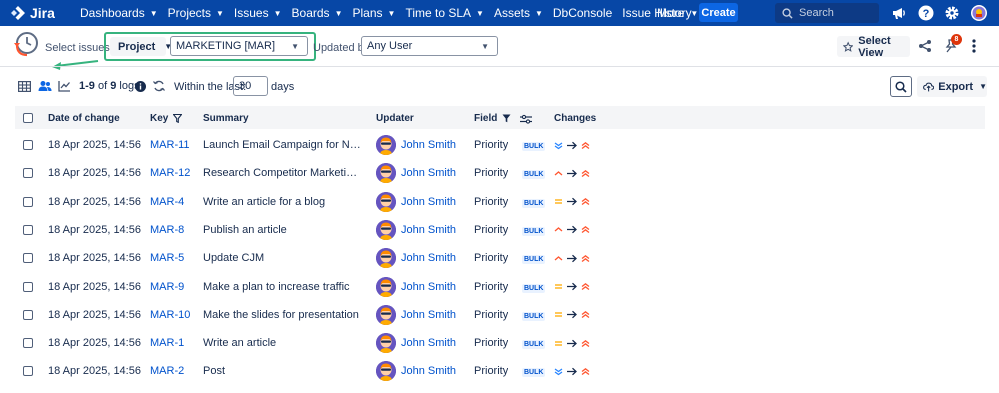 This screenshot has width=999, height=393. I want to click on header-date: Date of change, so click(84, 118).